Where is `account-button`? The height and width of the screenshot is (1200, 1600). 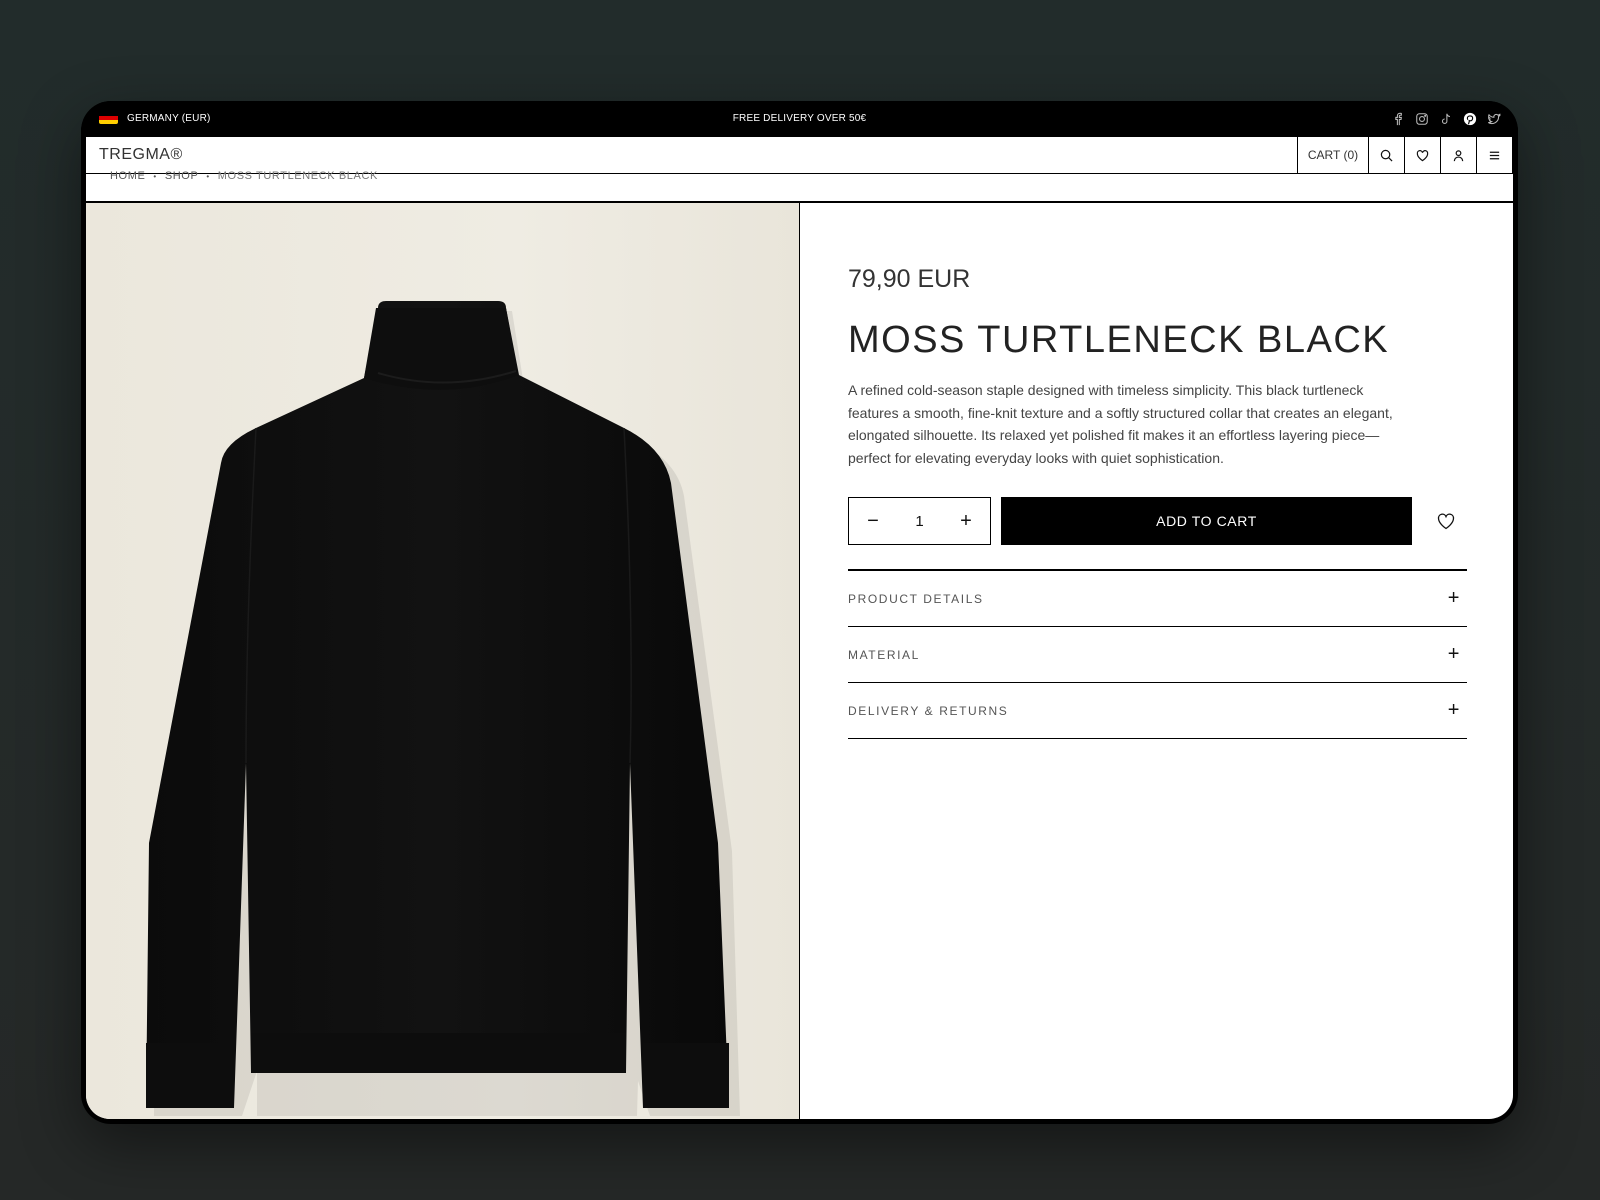 account-button is located at coordinates (1458, 155).